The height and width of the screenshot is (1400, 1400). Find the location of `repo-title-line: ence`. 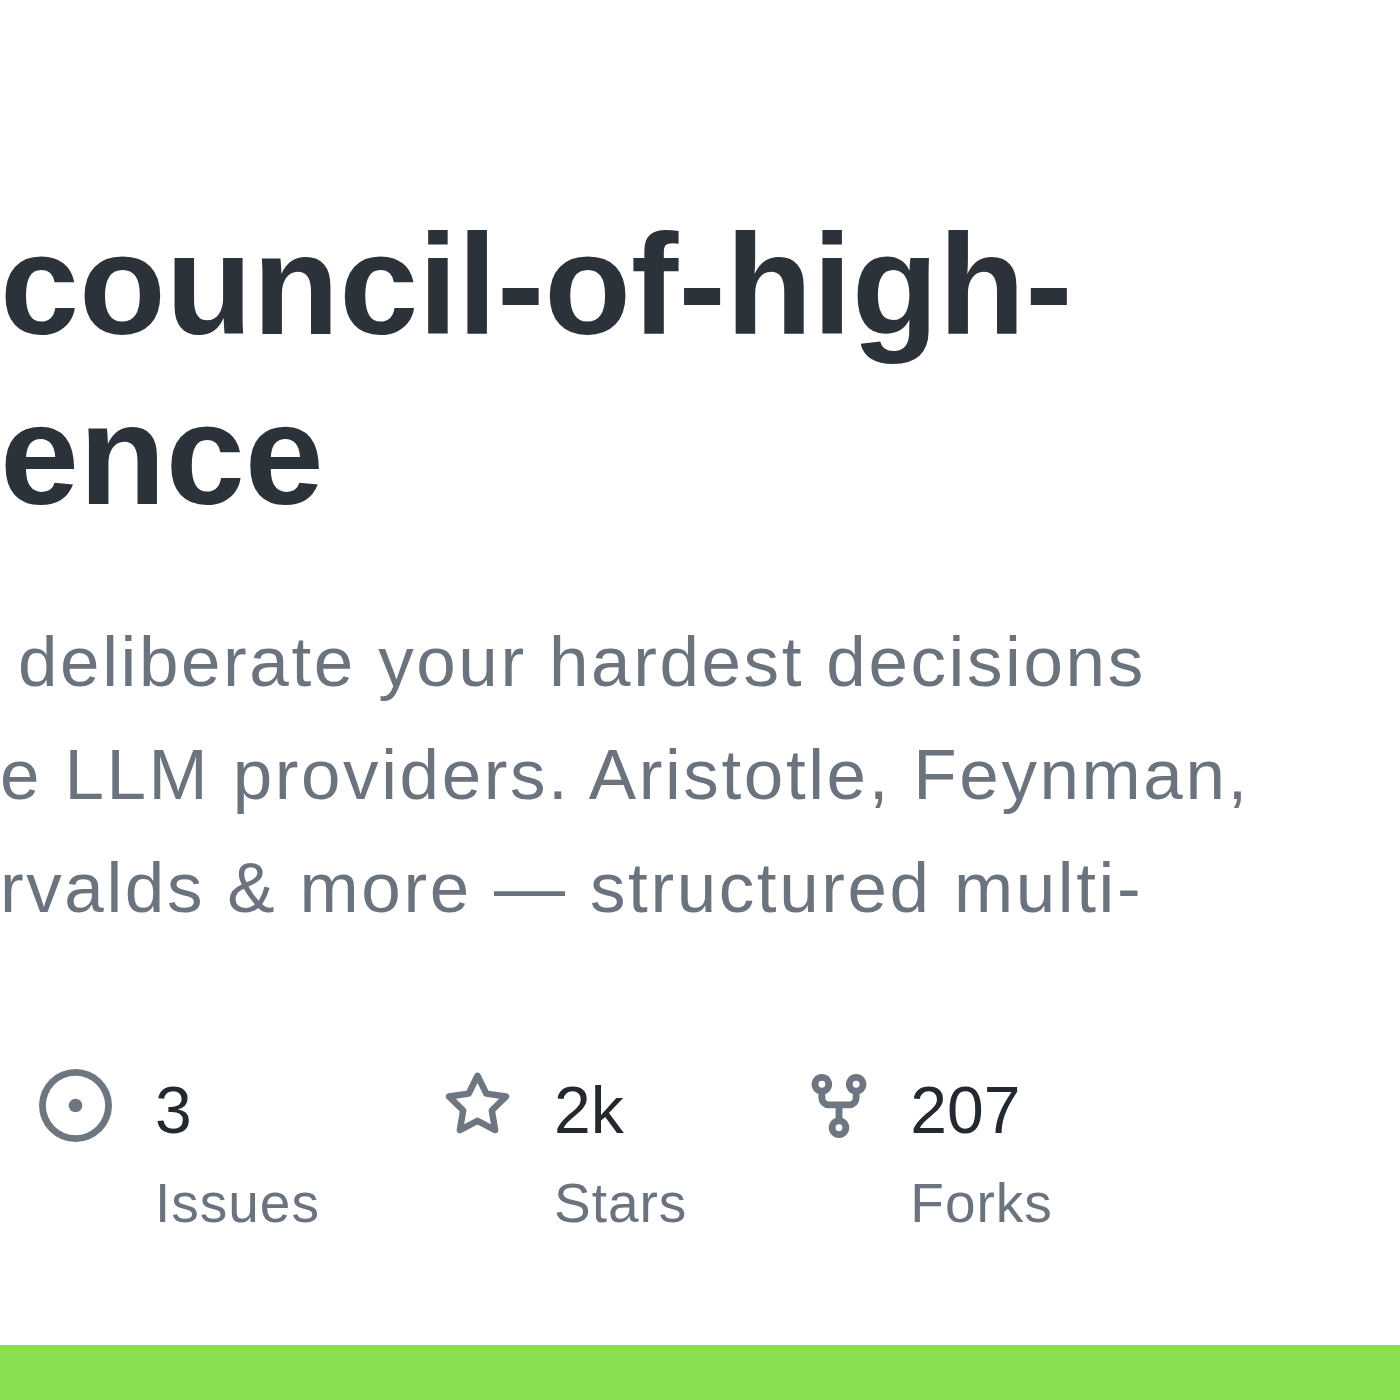

repo-title-line: ence is located at coordinates (162, 455).